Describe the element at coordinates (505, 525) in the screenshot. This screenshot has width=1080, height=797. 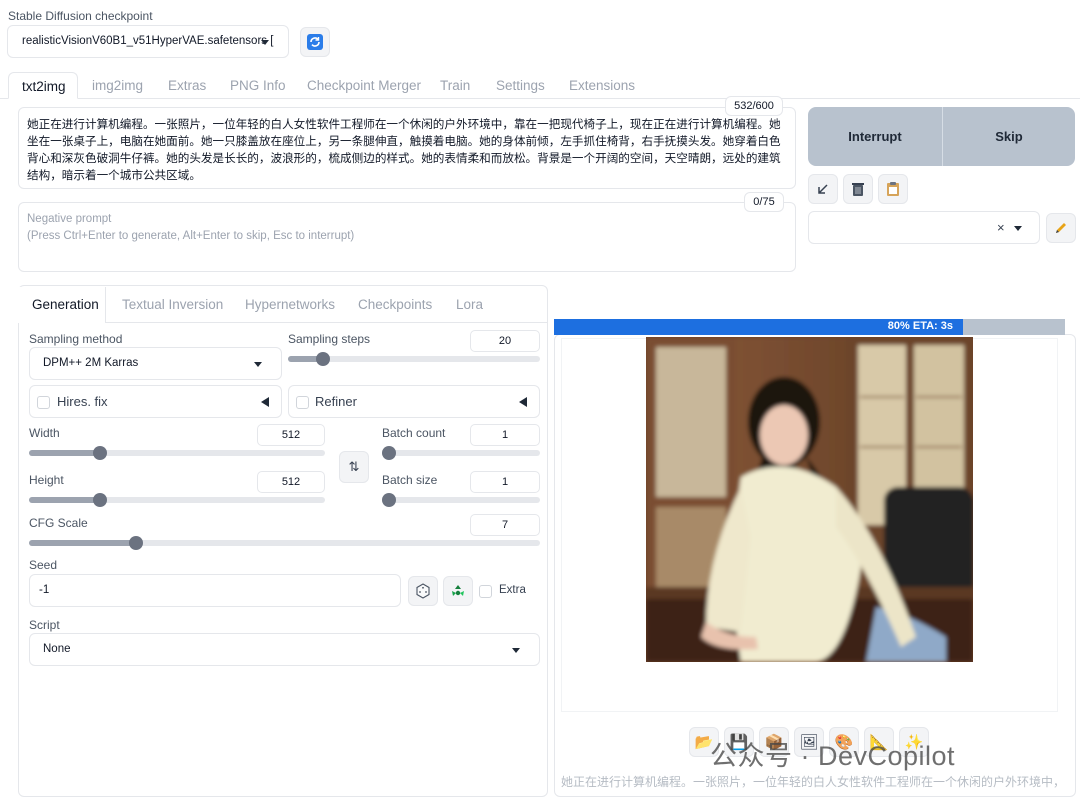
I see `cfg-scale-input: 7` at that location.